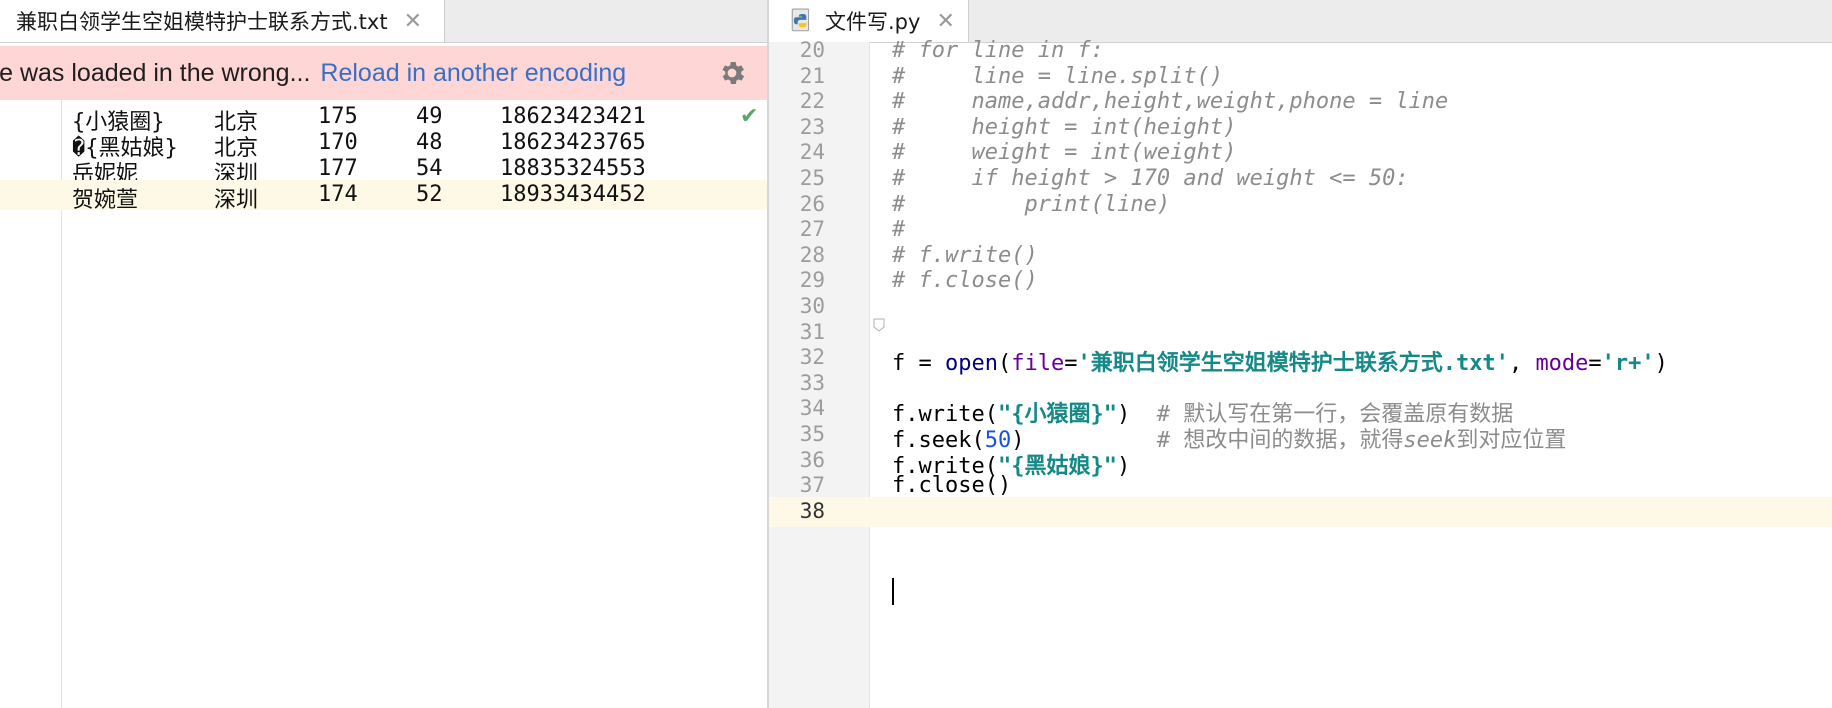 The image size is (1832, 708). What do you see at coordinates (812, 382) in the screenshot?
I see `line-number: 33` at bounding box center [812, 382].